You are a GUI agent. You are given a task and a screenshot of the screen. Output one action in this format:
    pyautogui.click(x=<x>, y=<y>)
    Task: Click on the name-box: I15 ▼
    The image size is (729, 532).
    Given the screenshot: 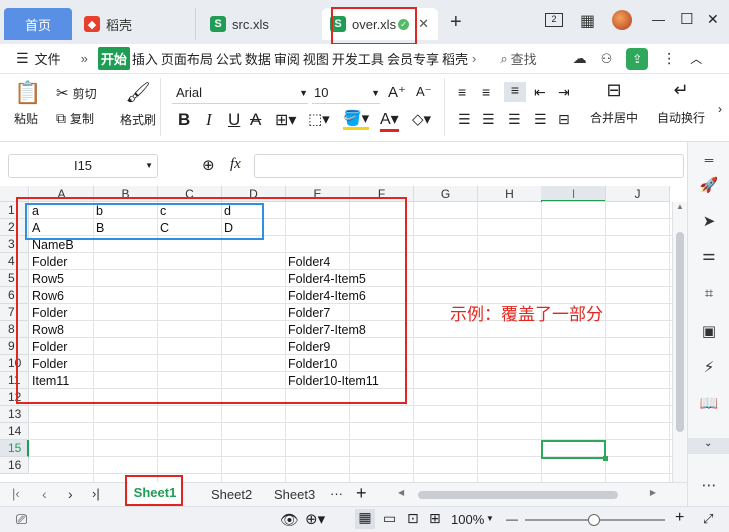 What is the action you would take?
    pyautogui.click(x=83, y=166)
    